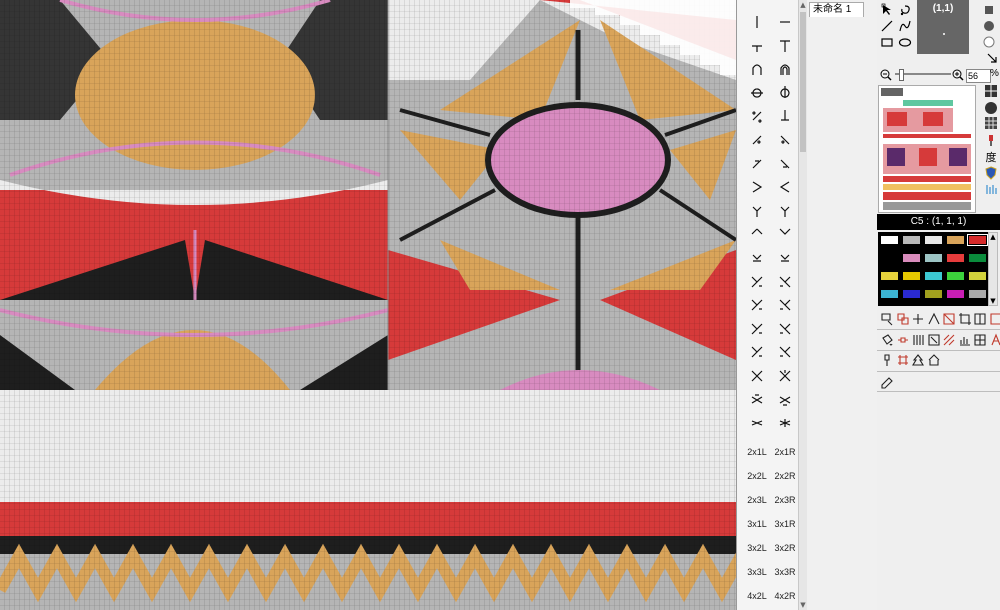  I want to click on cable-5-right-icon, so click(785, 352).